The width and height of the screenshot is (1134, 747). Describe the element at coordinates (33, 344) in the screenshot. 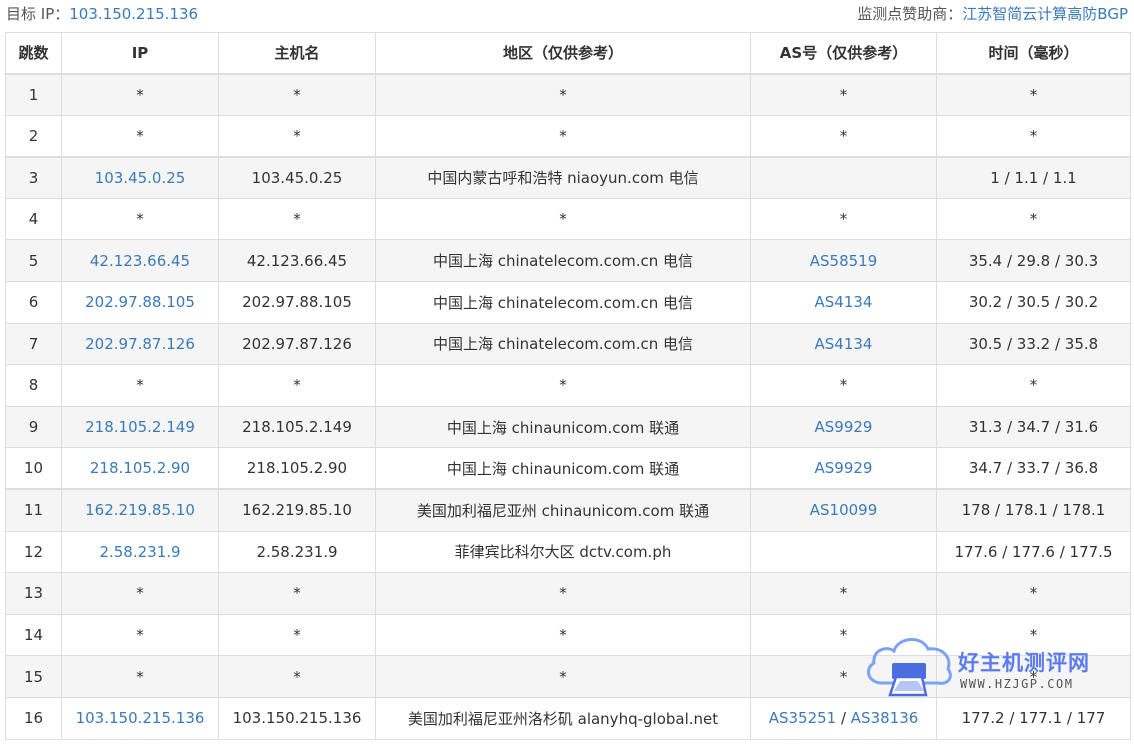

I see `hop-cell: 7` at that location.